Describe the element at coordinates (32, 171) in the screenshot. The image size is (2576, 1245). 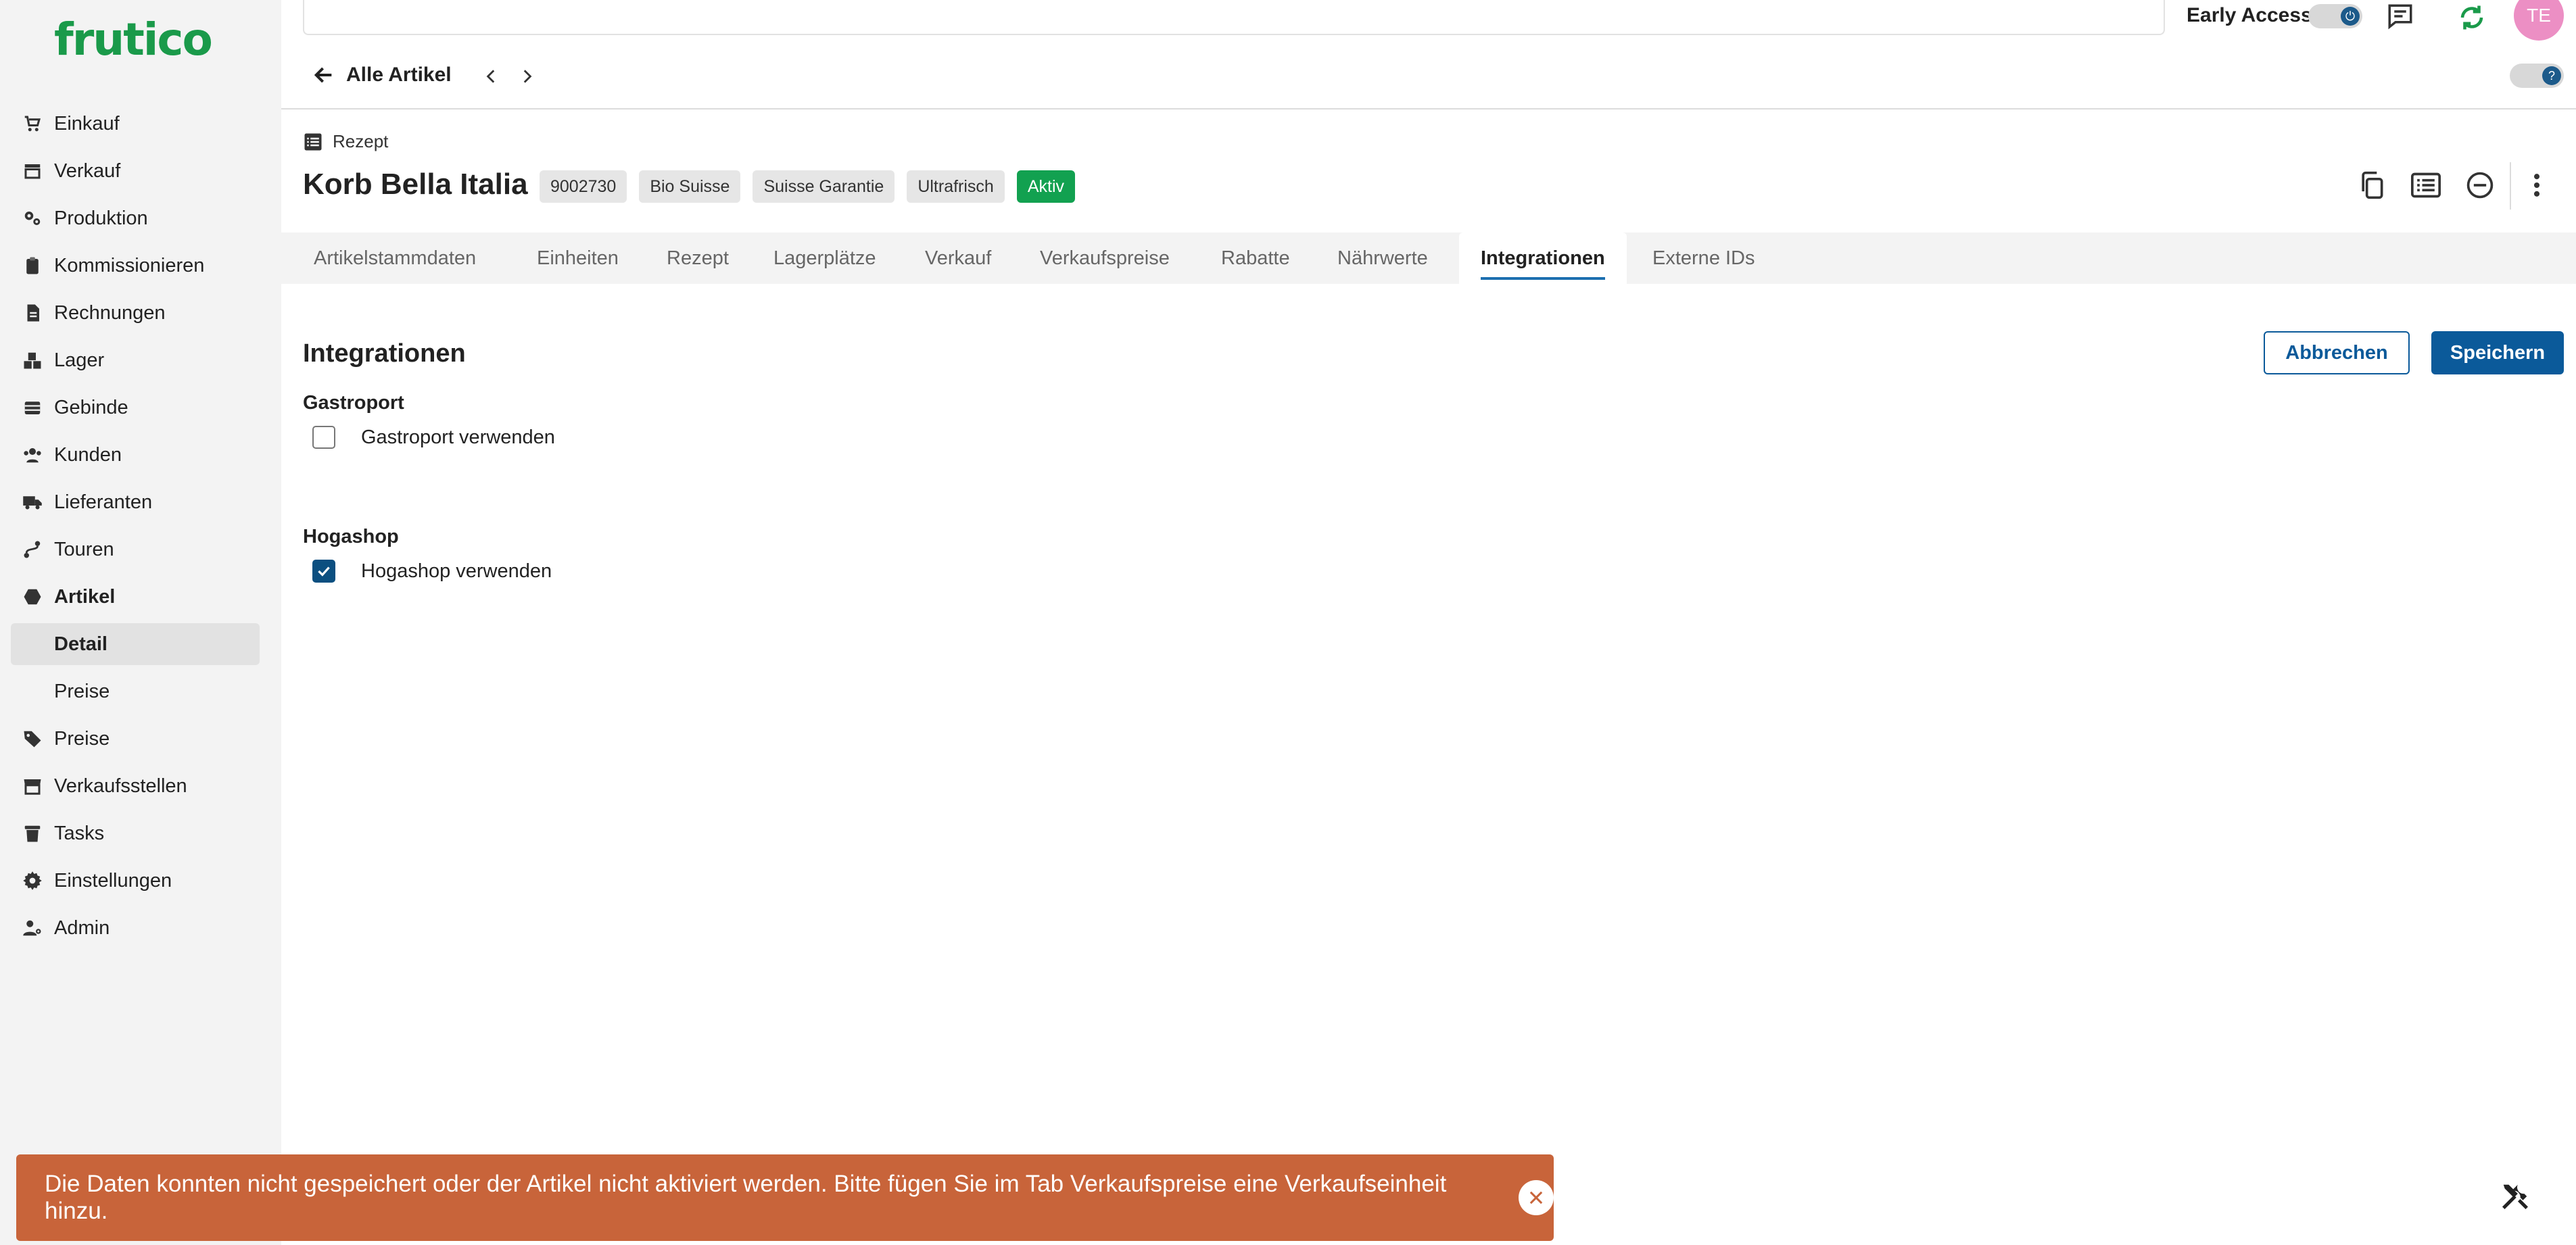
I see `store-icon` at that location.